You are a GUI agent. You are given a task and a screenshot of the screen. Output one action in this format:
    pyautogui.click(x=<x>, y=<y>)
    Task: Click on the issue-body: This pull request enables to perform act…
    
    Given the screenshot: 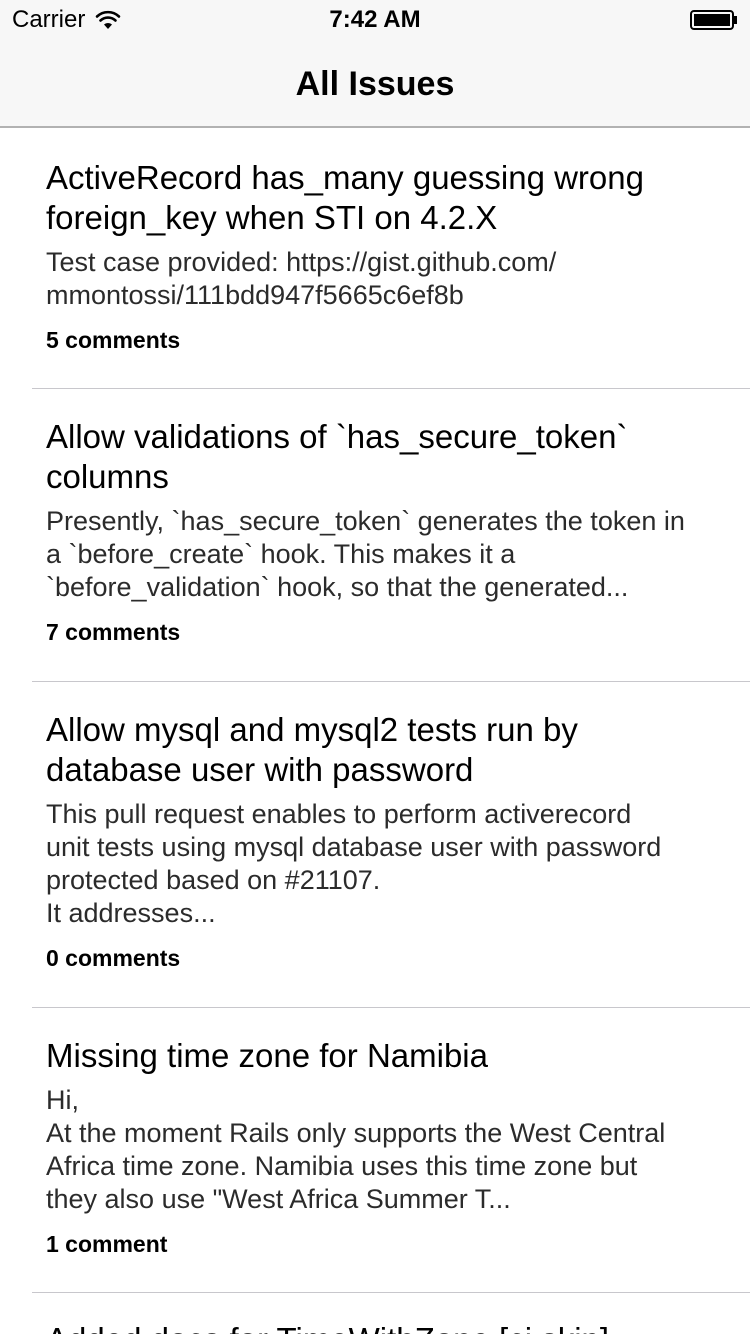 What is the action you would take?
    pyautogui.click(x=354, y=863)
    